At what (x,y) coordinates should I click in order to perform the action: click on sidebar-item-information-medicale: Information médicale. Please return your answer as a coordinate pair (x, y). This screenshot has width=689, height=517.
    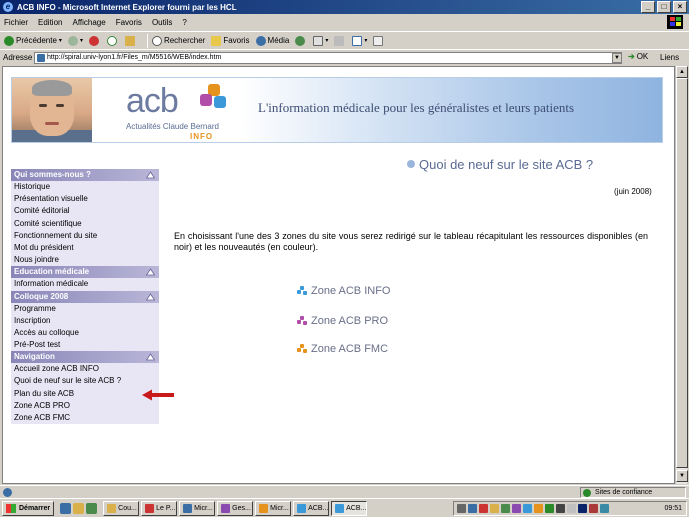
    Looking at the image, I should click on (85, 284).